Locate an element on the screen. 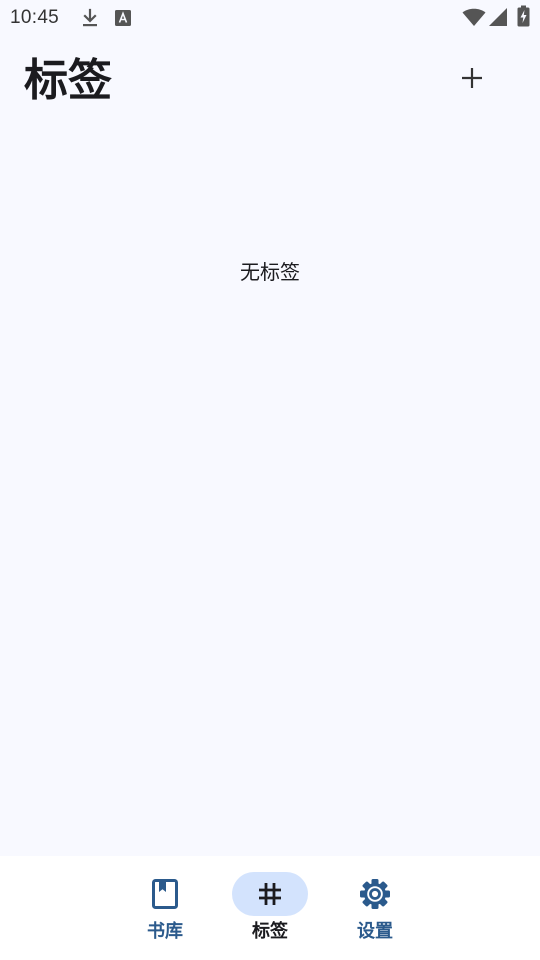  nav-label: 设置 is located at coordinates (375, 931).